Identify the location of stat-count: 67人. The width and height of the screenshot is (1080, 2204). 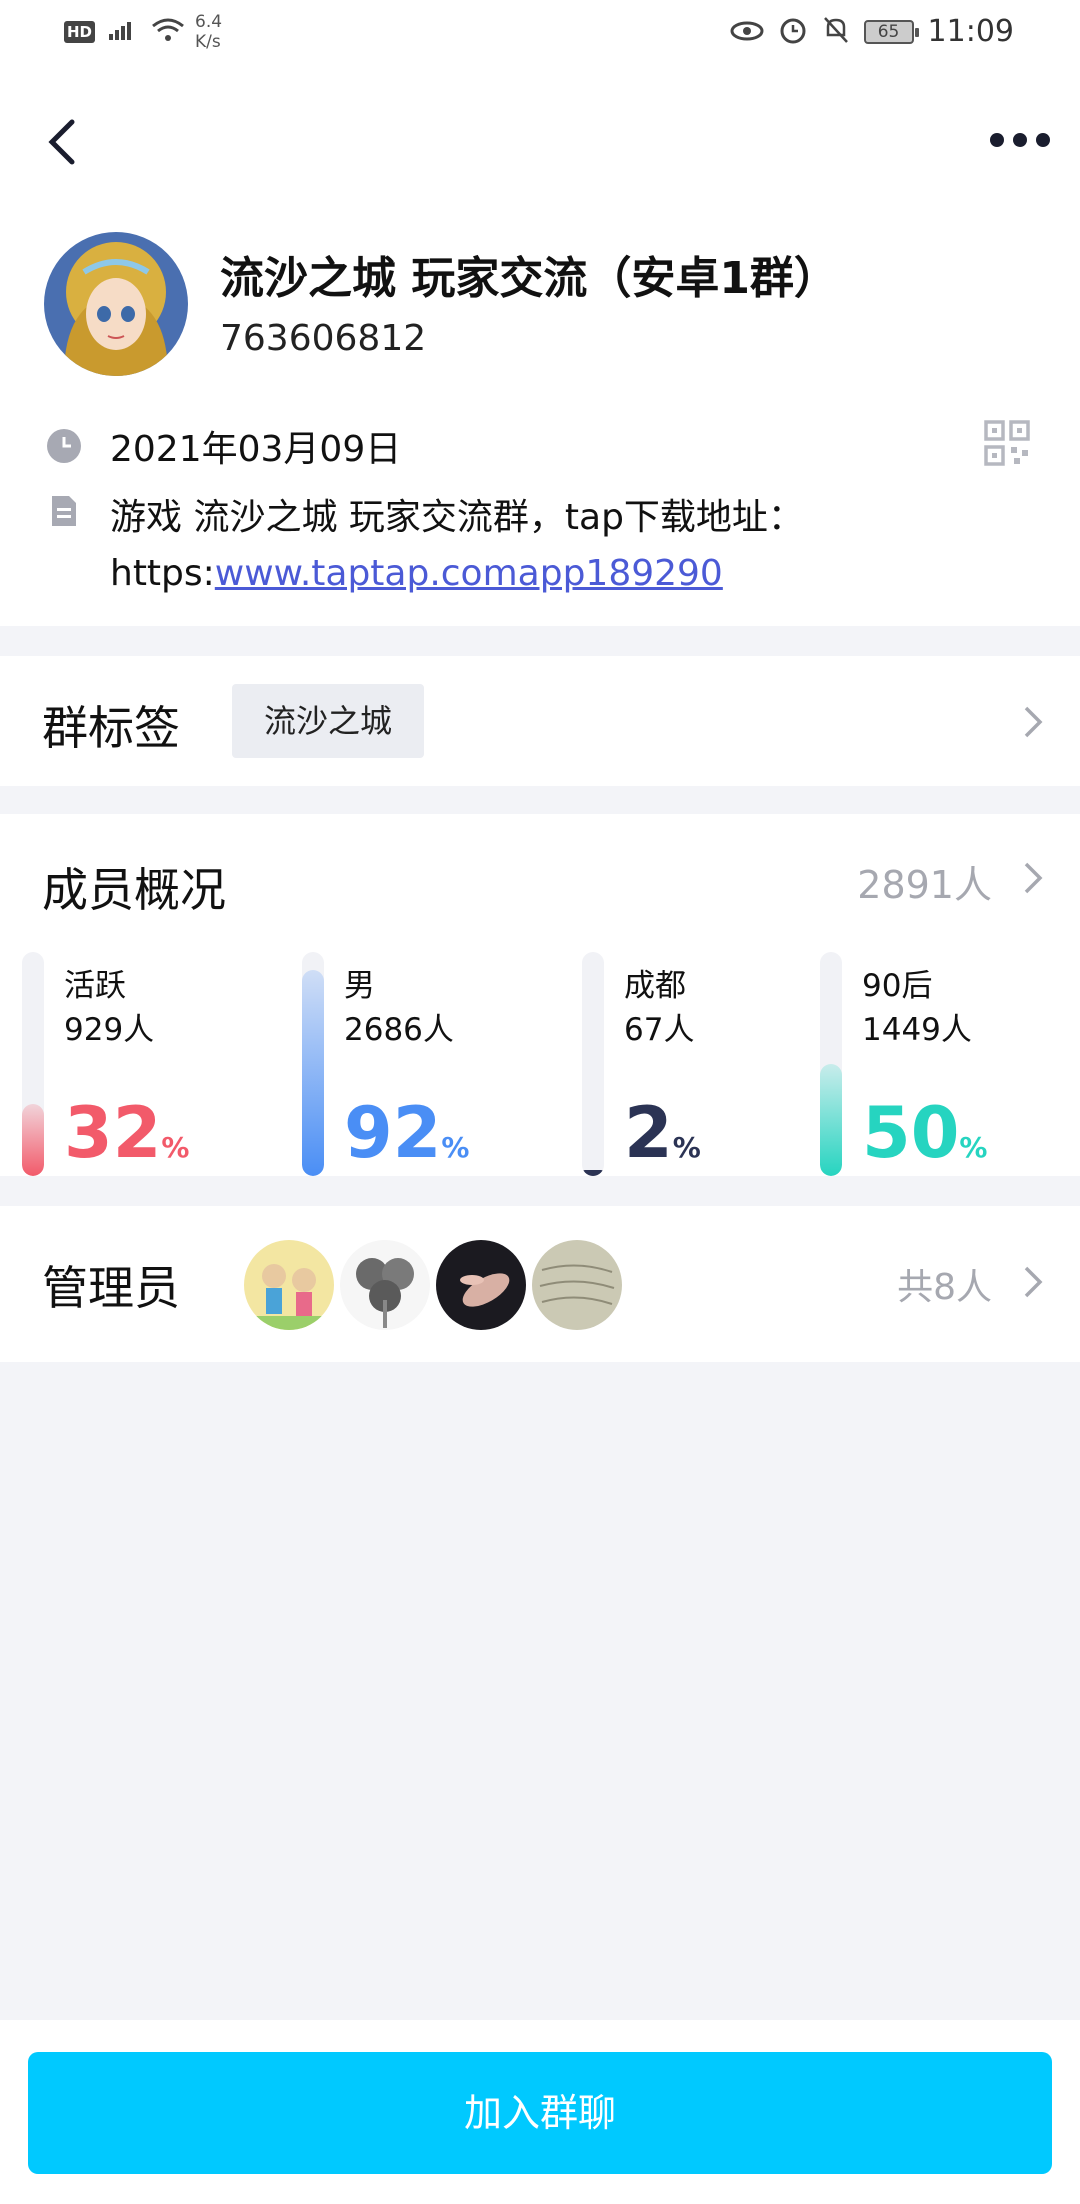
(659, 1030).